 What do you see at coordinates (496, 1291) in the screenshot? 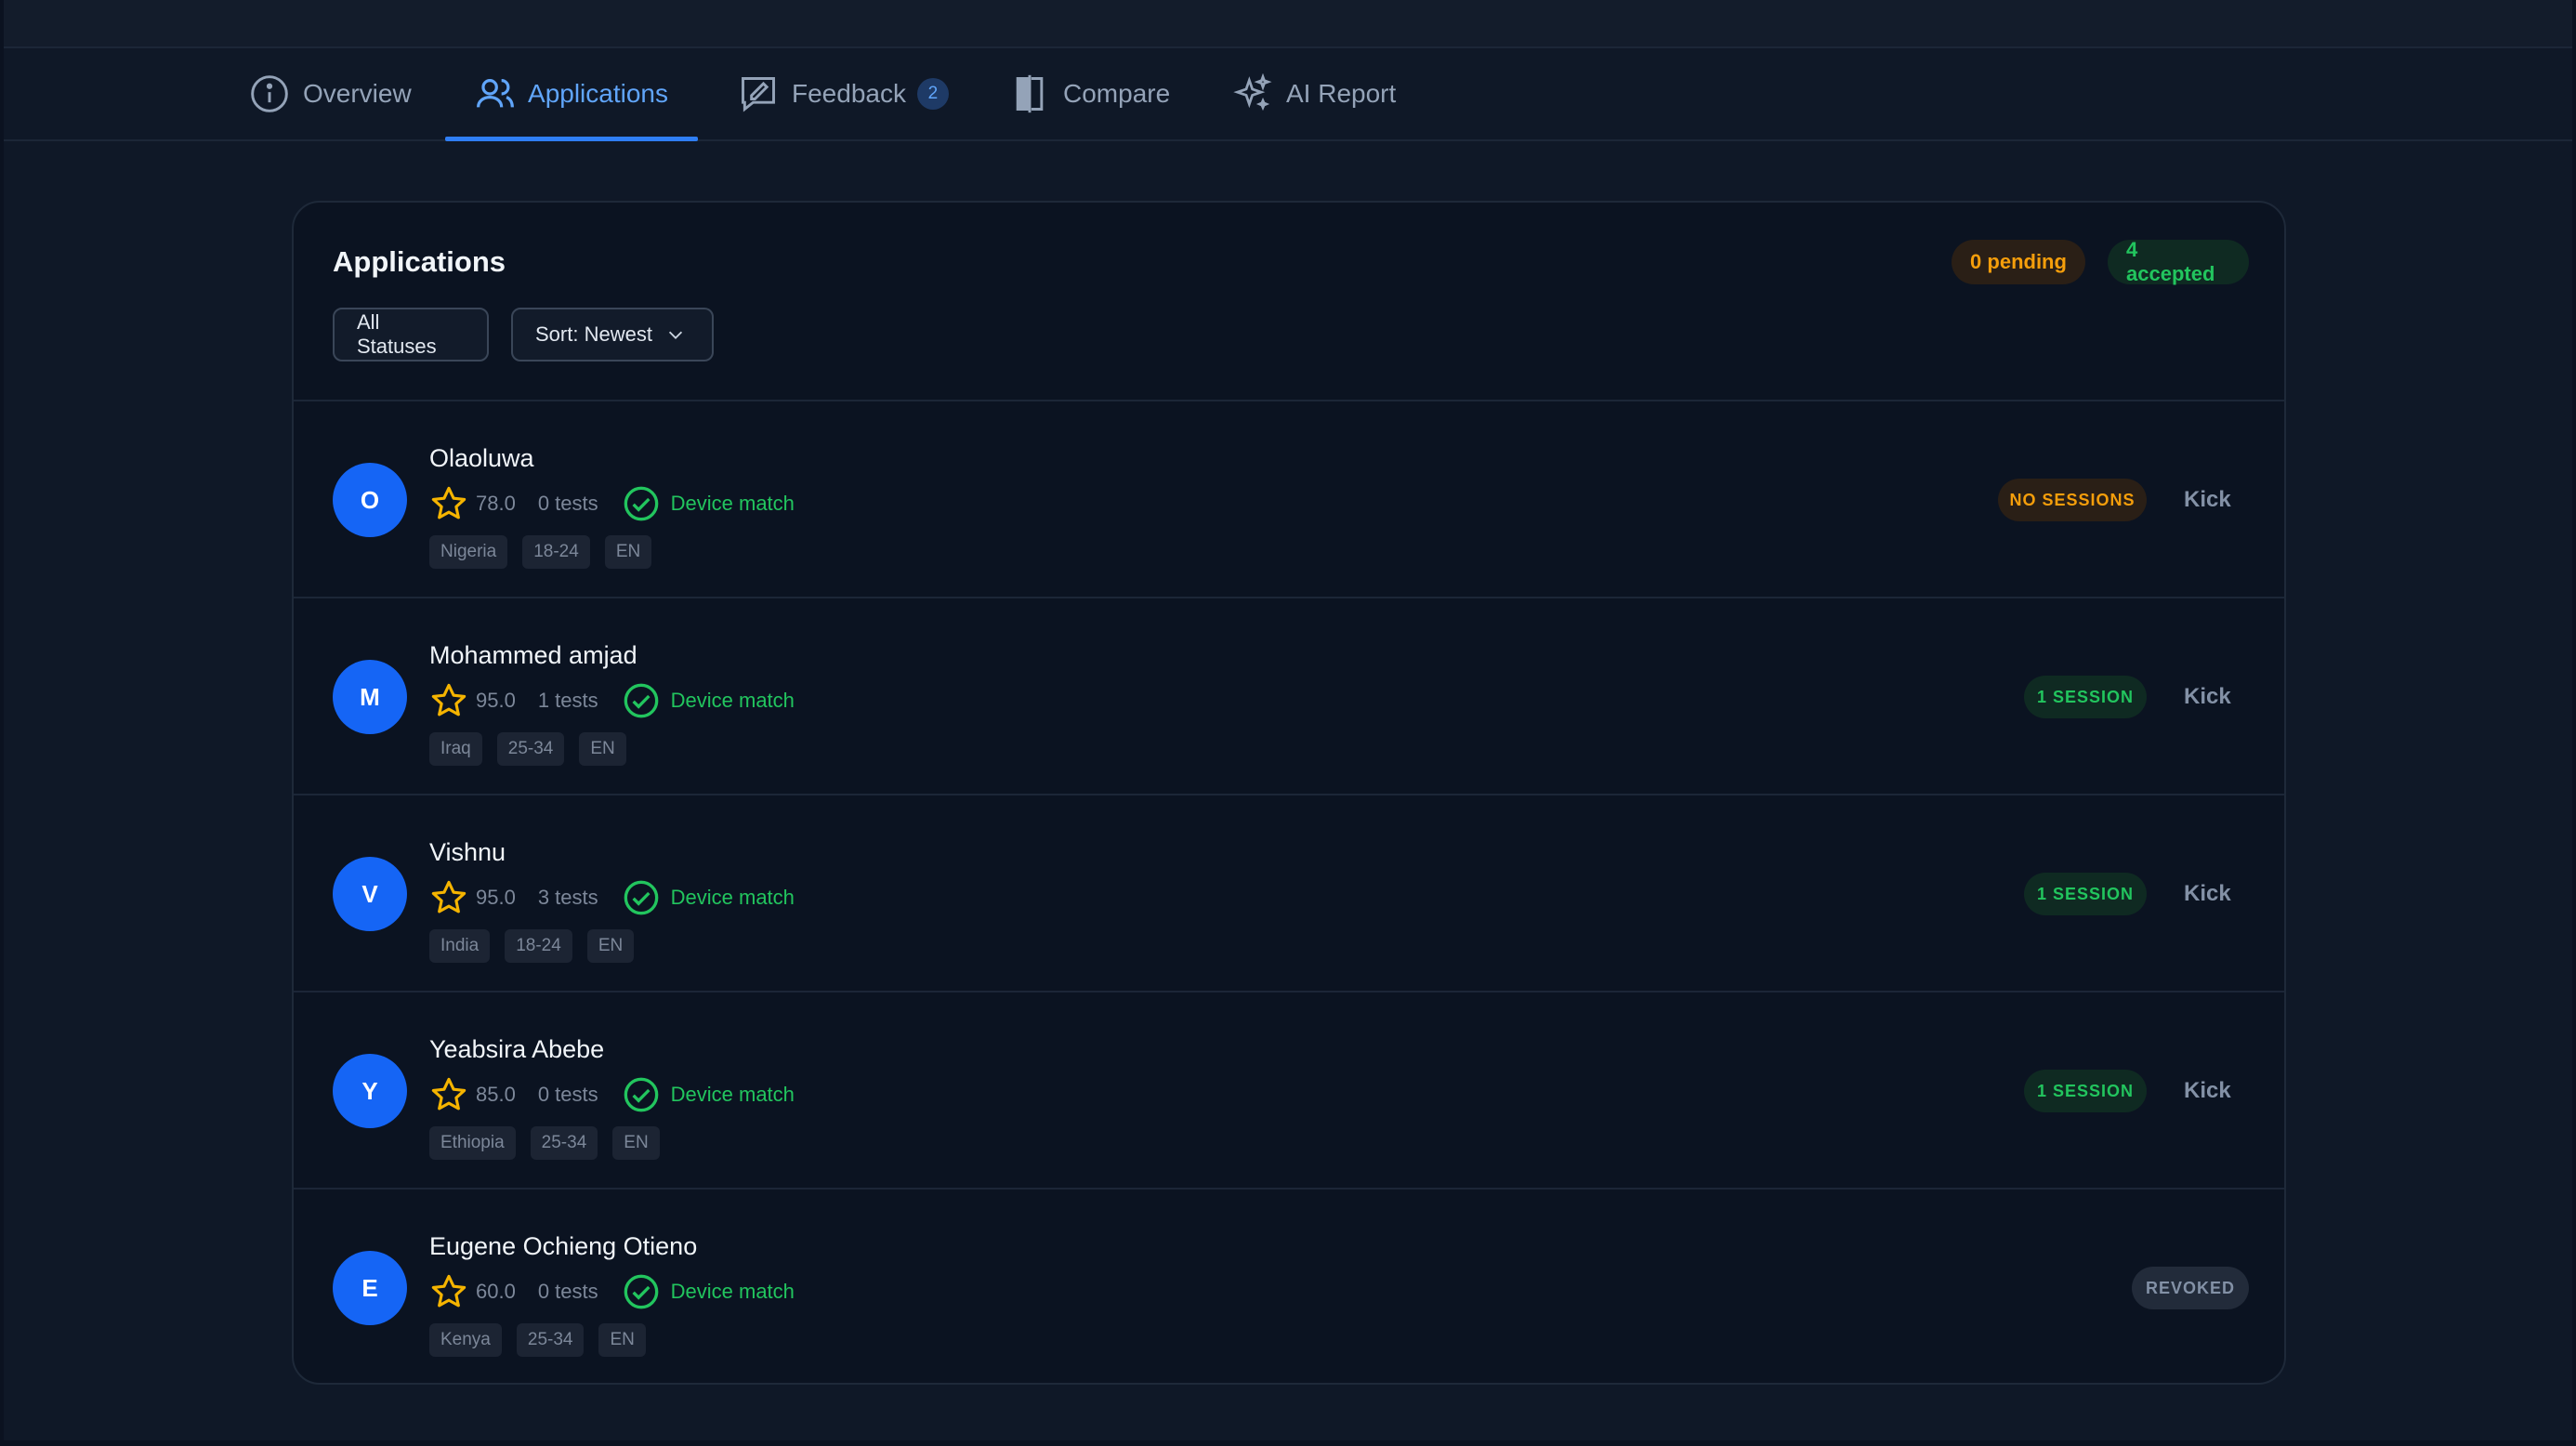
I see `applicant-rating: 60.0` at bounding box center [496, 1291].